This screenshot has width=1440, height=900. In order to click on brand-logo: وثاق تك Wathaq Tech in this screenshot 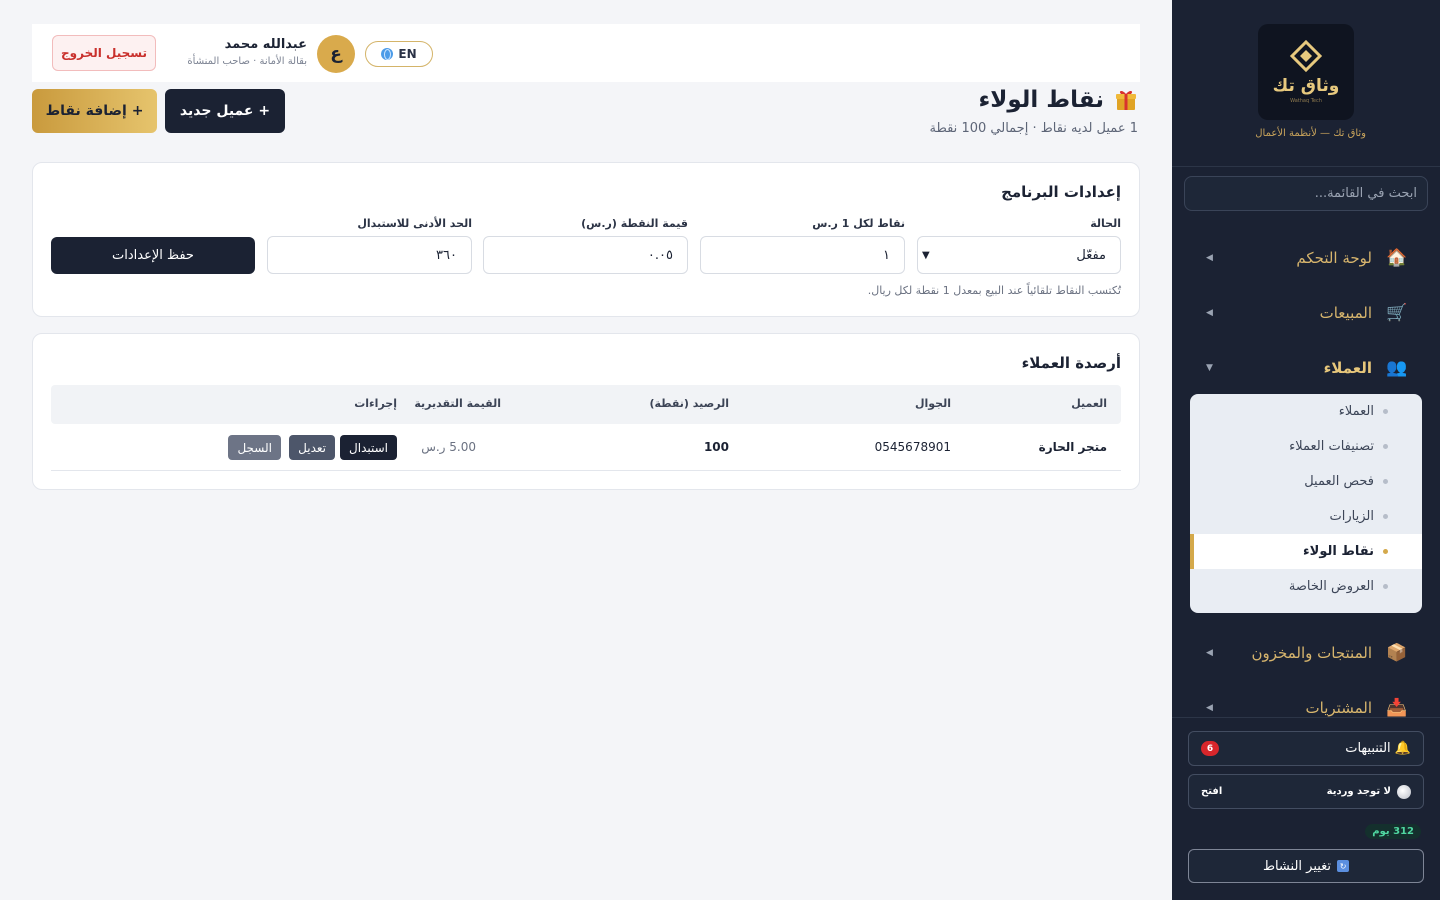, I will do `click(1306, 72)`.